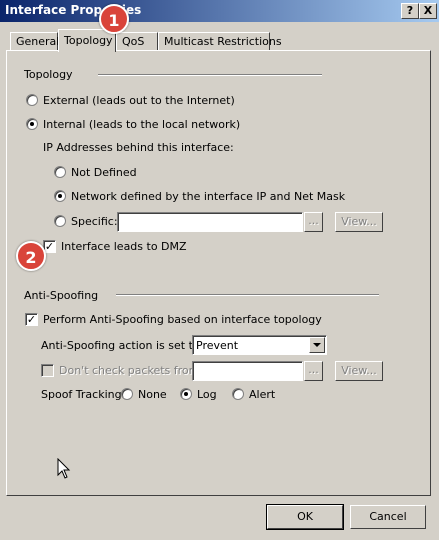 This screenshot has width=439, height=540. I want to click on tab-general-label: General, so click(38, 41).